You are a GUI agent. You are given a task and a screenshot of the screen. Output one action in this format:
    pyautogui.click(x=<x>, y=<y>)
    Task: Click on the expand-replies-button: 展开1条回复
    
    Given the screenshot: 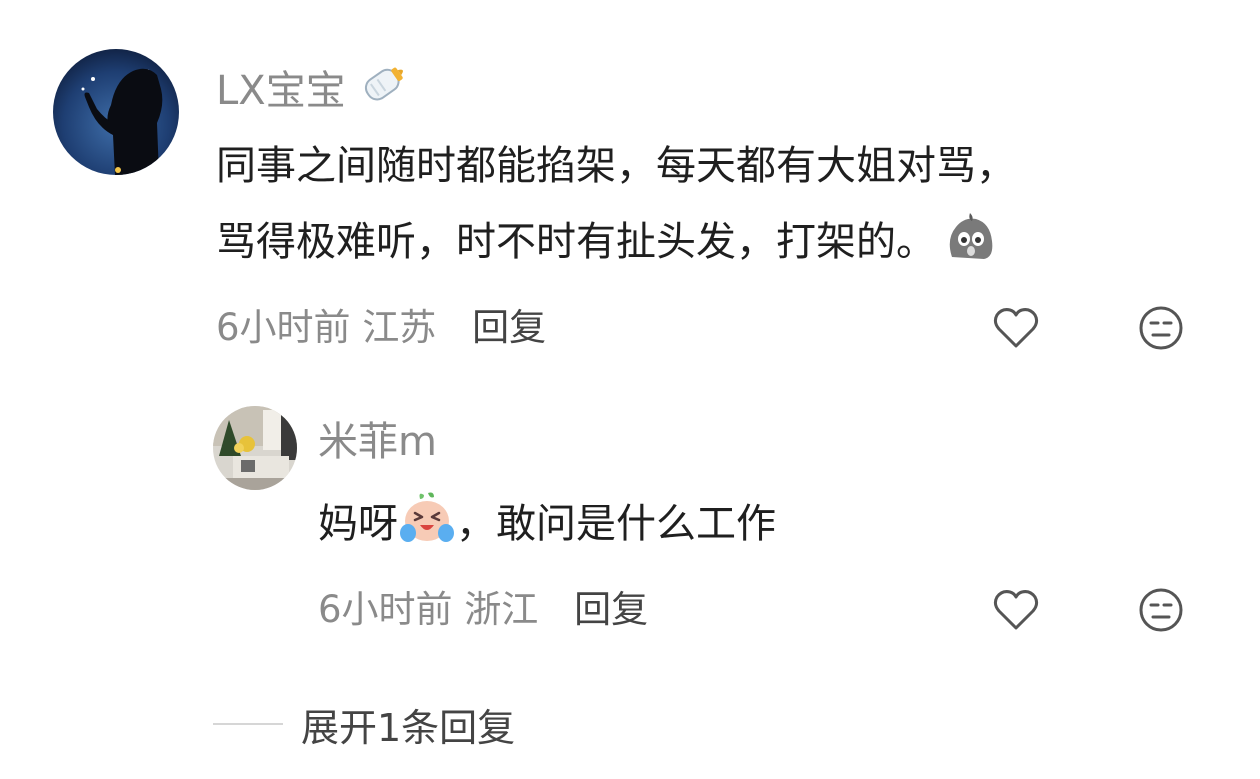 What is the action you would take?
    pyautogui.click(x=364, y=725)
    